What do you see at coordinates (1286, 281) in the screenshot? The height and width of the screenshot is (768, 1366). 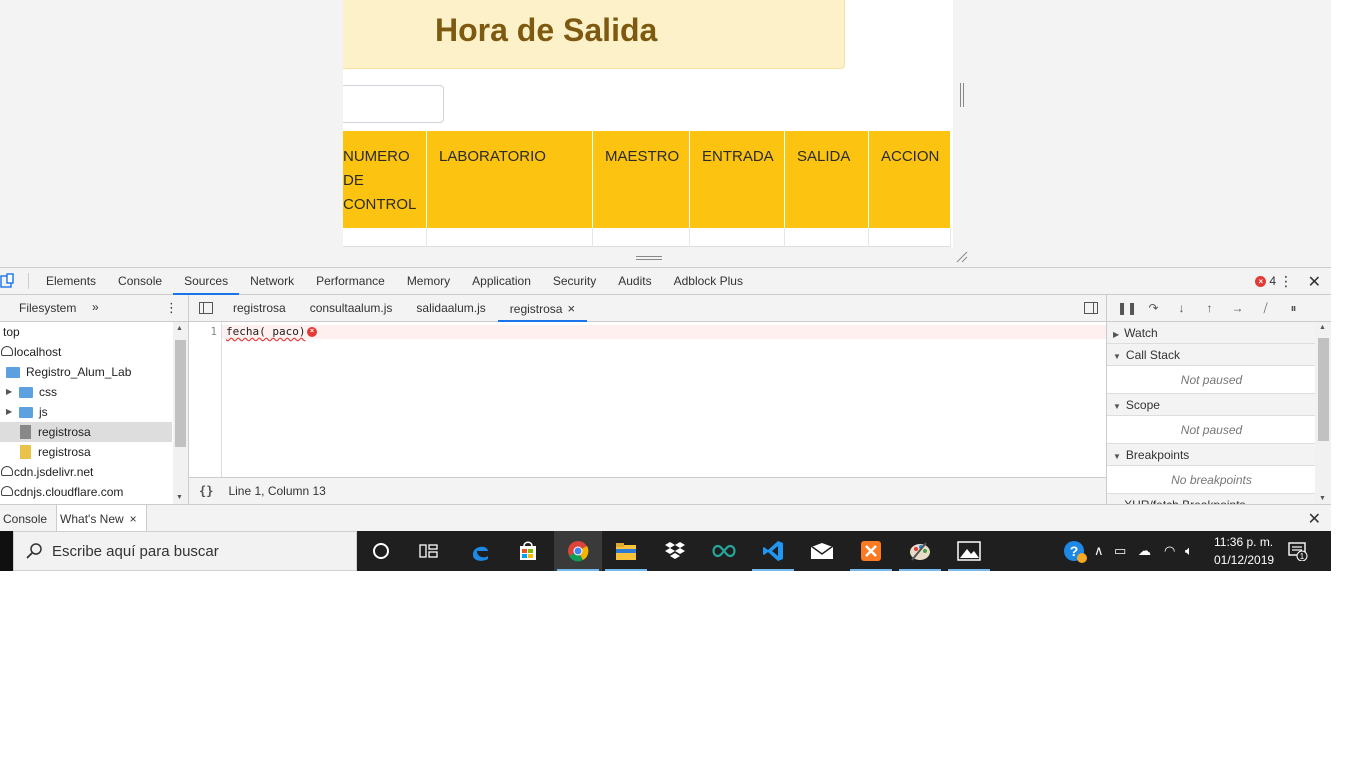 I see `more-options-icon: ⋮` at bounding box center [1286, 281].